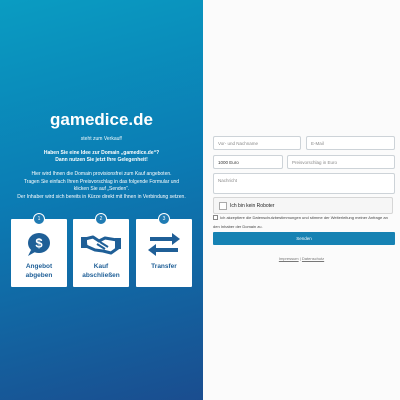  What do you see at coordinates (101, 139) in the screenshot?
I see `for-sale-subtitle: steht zum Verkauf!` at bounding box center [101, 139].